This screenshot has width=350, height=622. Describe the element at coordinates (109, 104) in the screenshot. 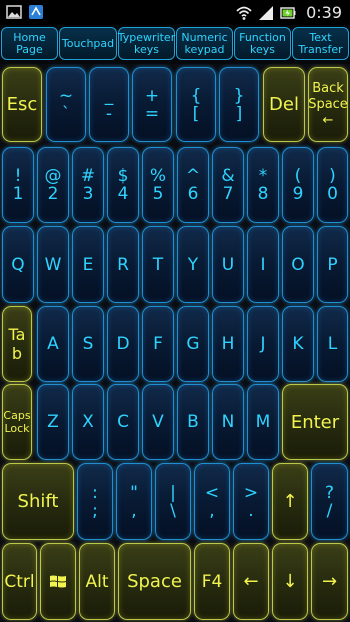

I see `key-minus: _ -` at that location.